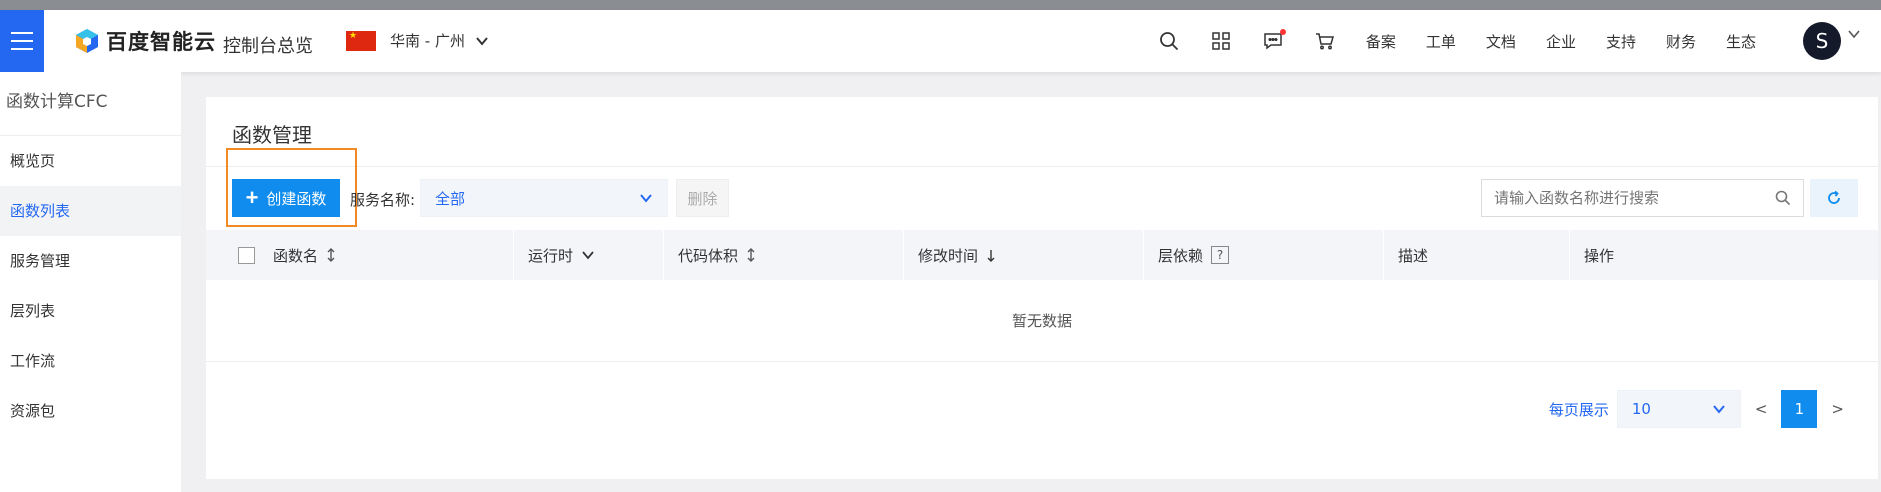 This screenshot has width=1881, height=492. I want to click on help-icon: ?, so click(1220, 255).